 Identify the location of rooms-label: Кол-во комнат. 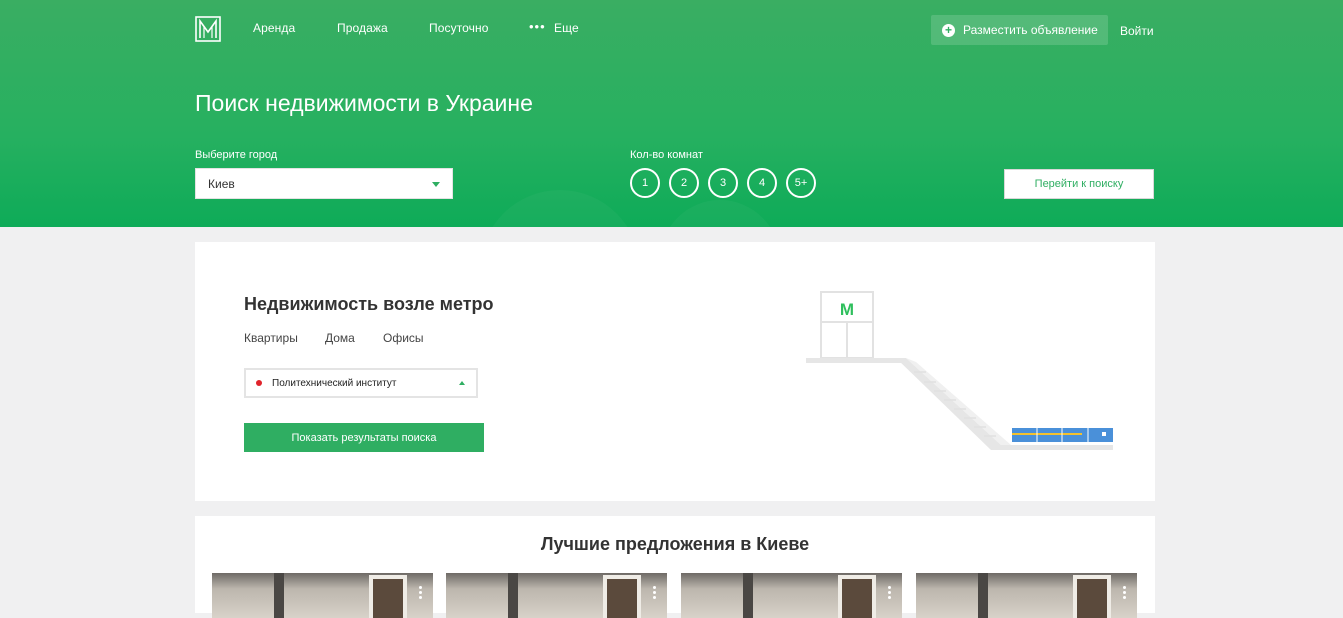
(666, 155).